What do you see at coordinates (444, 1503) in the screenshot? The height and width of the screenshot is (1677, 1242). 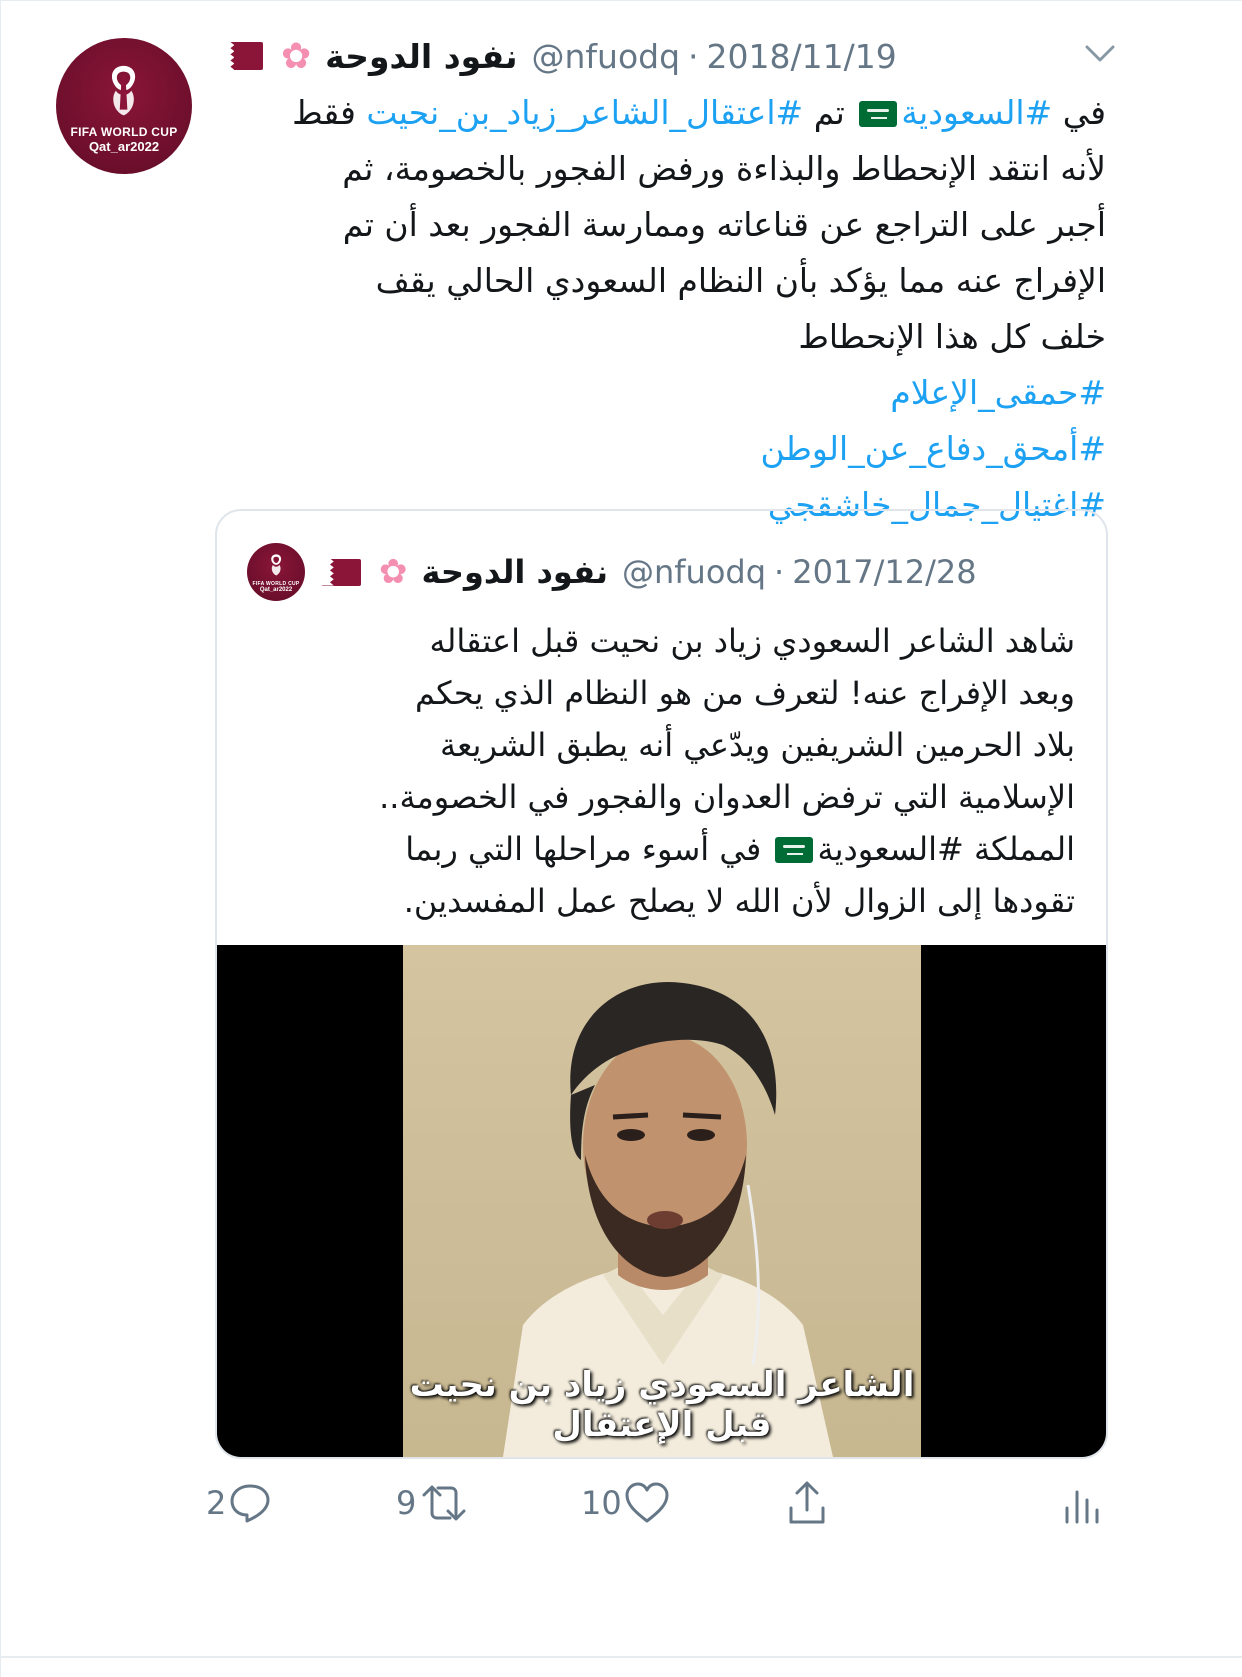 I see `retweet-icon` at bounding box center [444, 1503].